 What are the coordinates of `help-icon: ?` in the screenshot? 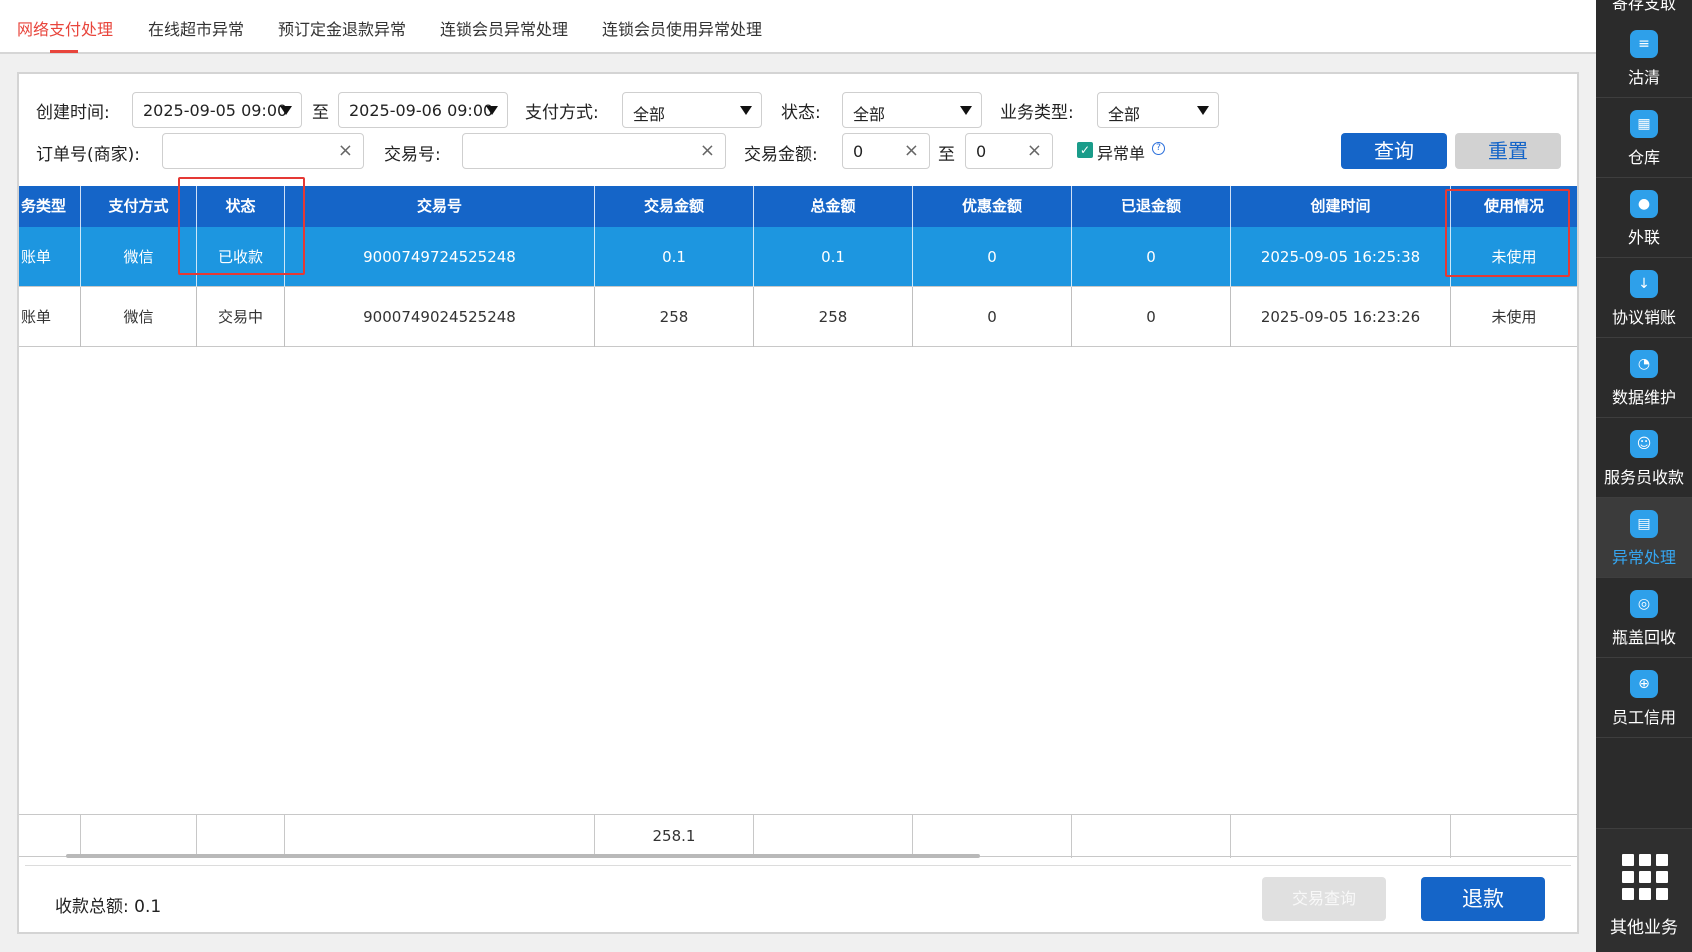 It's located at (1158, 148).